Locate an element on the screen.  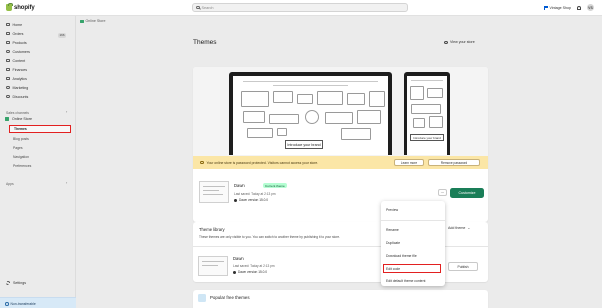
sidebar-item-label: Settings is located at coordinates (19, 283).